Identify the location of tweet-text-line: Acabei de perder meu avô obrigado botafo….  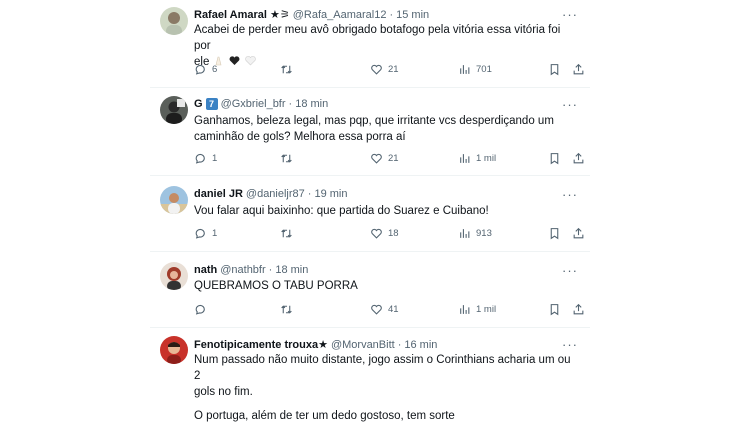
(377, 38).